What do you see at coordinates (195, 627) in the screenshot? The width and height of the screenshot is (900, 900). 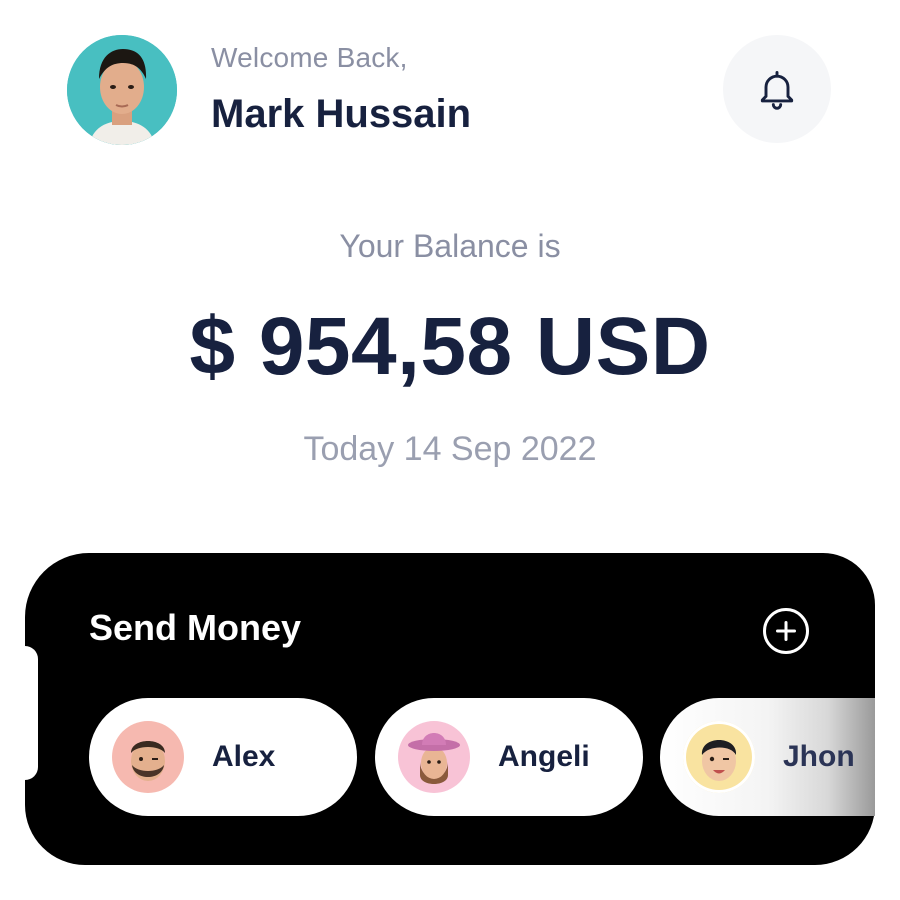 I see `send-money-title: Send Money` at bounding box center [195, 627].